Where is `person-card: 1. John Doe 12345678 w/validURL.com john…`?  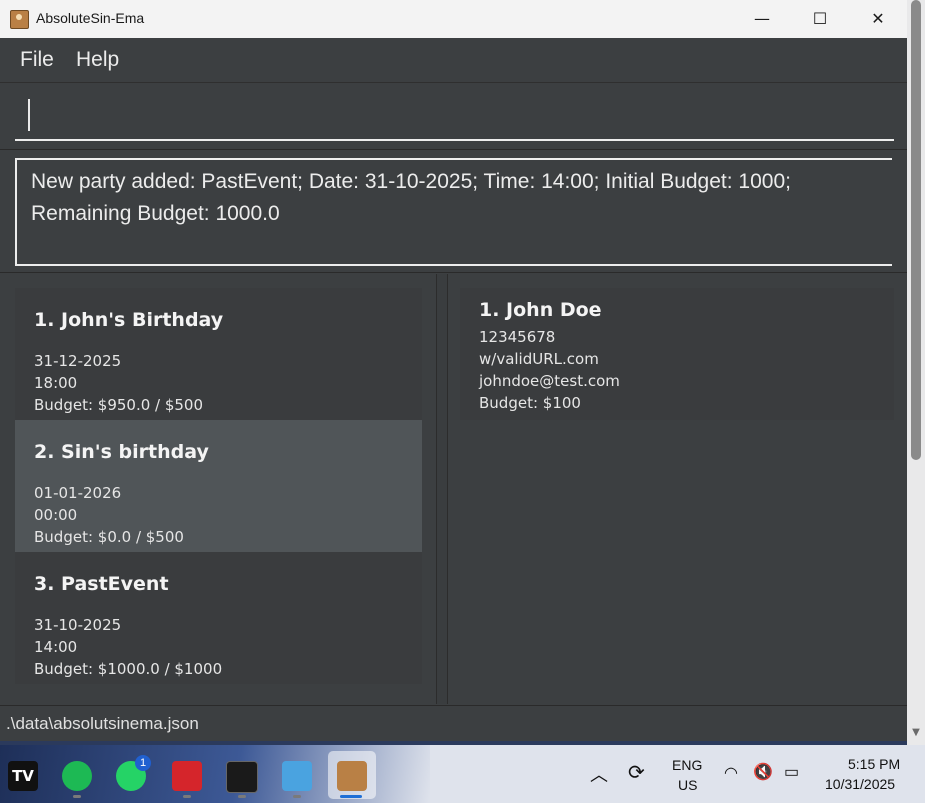
person-card: 1. John Doe 12345678 w/validURL.com john… is located at coordinates (677, 354).